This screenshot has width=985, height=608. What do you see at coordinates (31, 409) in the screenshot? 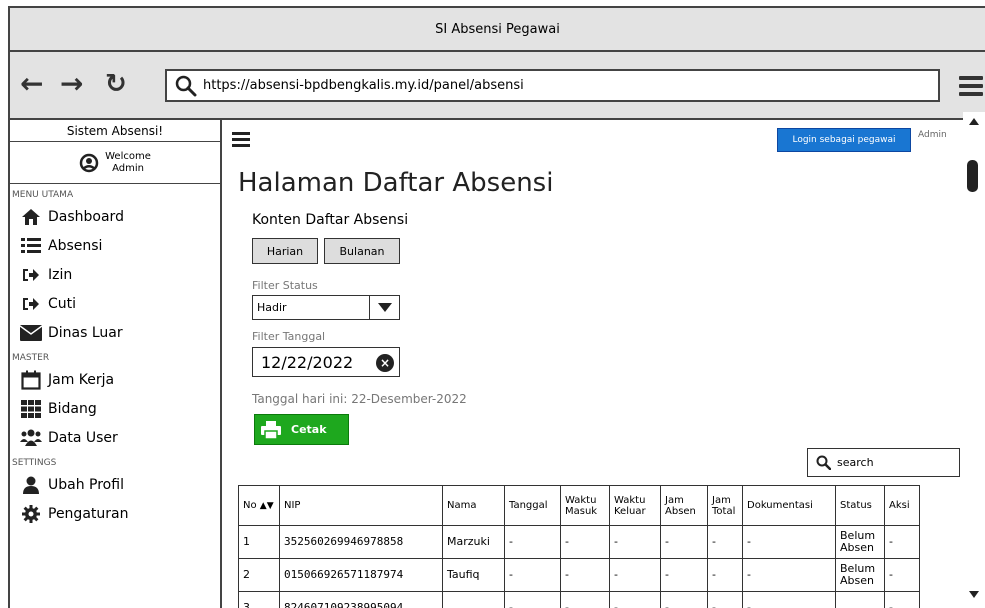
I see `grid-icon` at bounding box center [31, 409].